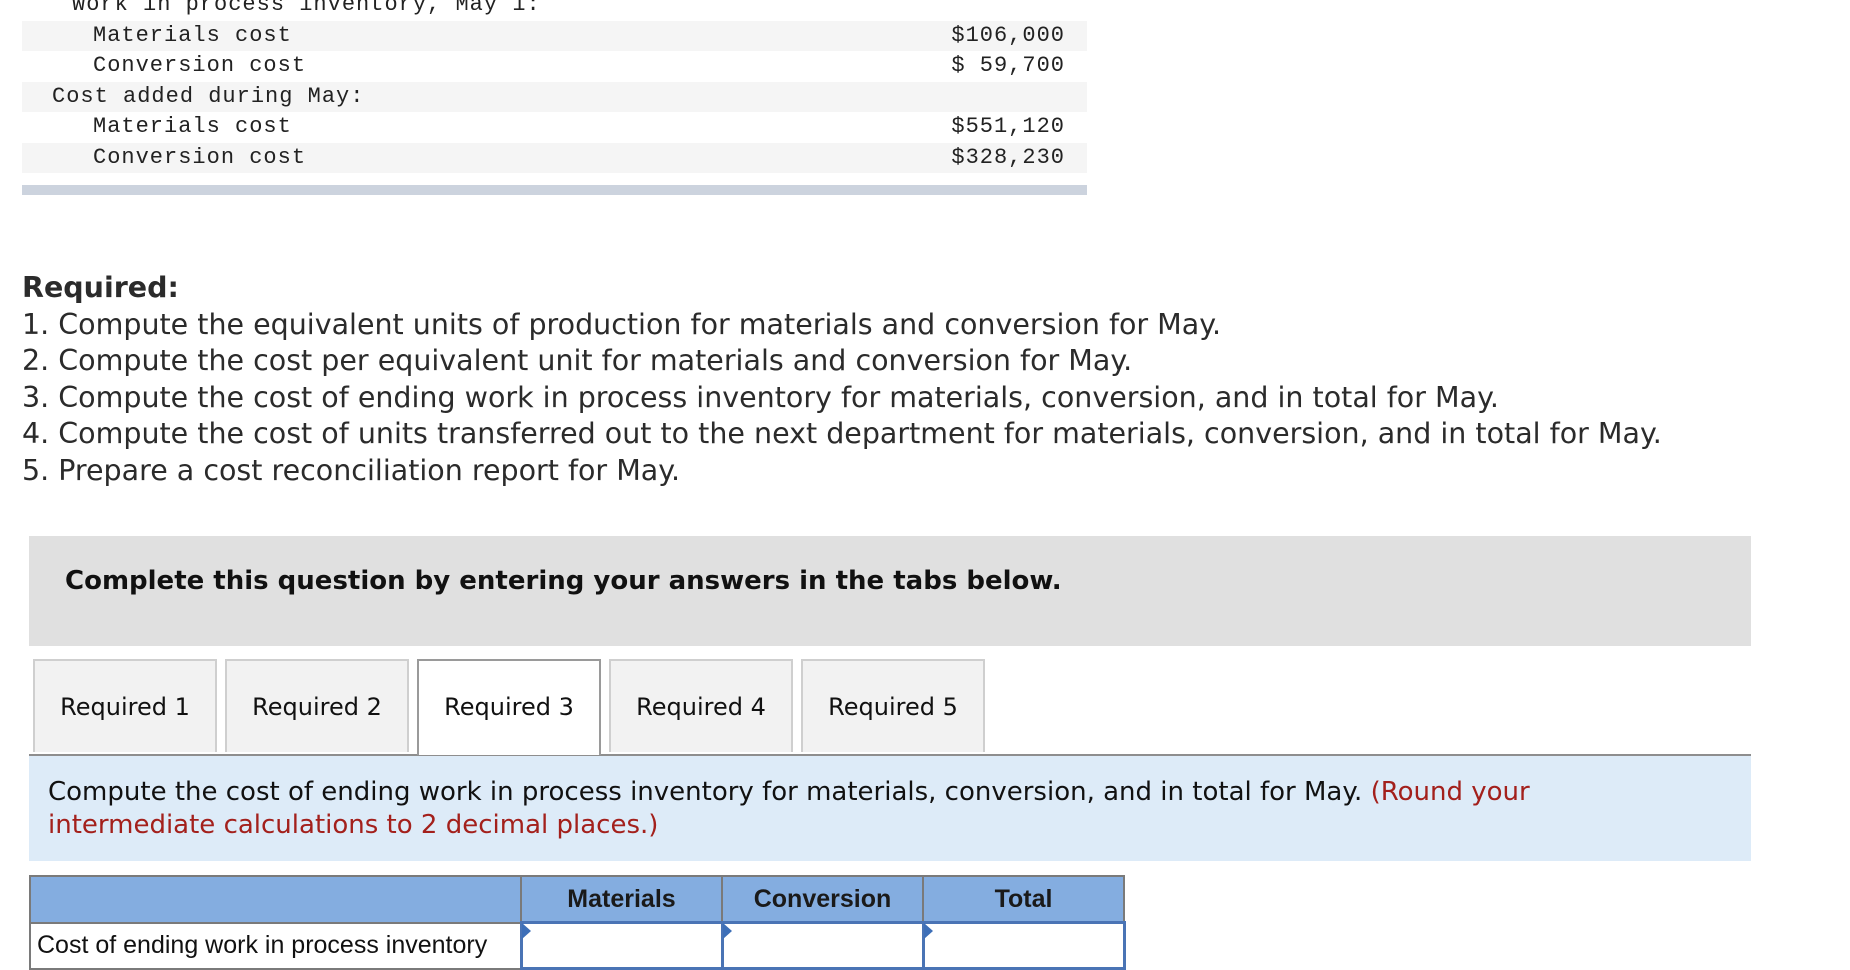  What do you see at coordinates (621, 899) in the screenshot?
I see `header-materials: Materials` at bounding box center [621, 899].